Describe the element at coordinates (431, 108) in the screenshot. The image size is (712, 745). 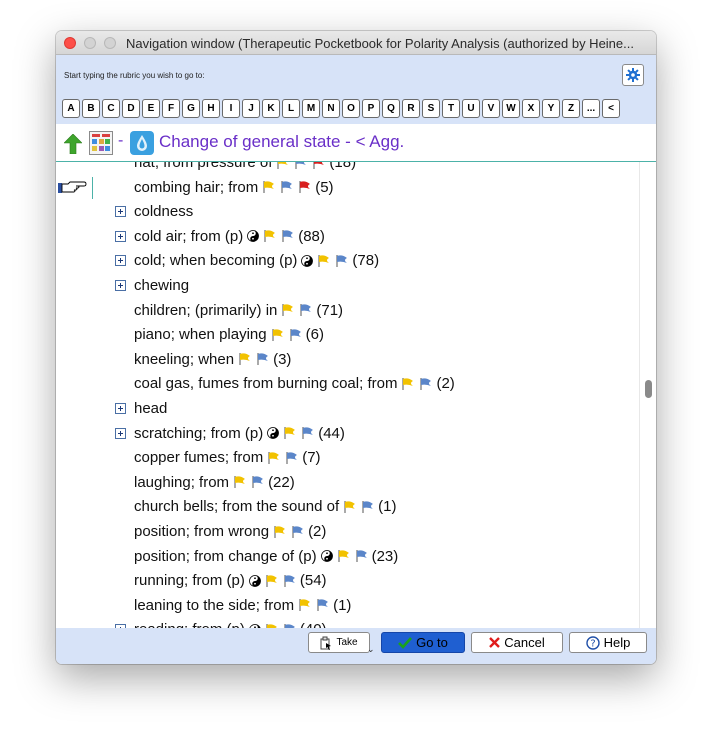
I see `letter-button-s: S` at that location.